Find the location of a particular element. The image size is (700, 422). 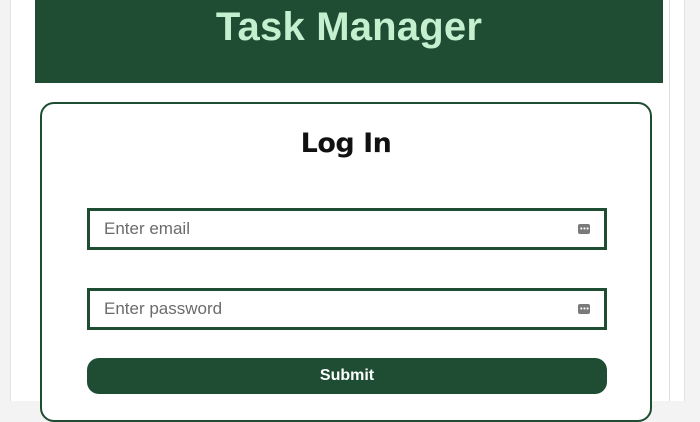

submit-button: Submit is located at coordinates (347, 376).